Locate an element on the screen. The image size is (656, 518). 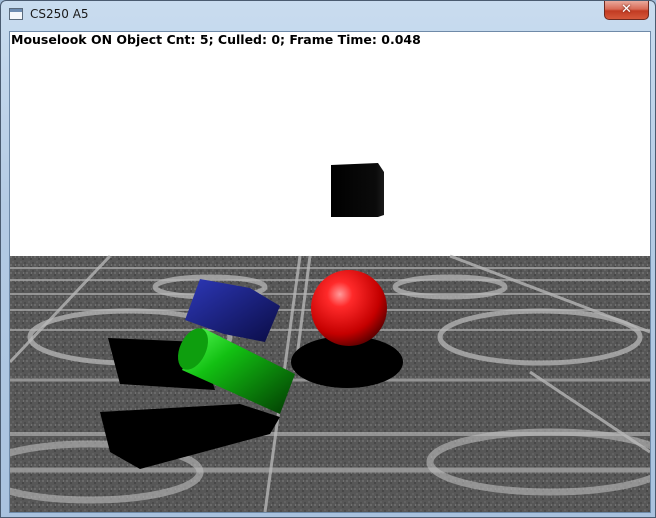
close-icon: ✕ is located at coordinates (626, 9).